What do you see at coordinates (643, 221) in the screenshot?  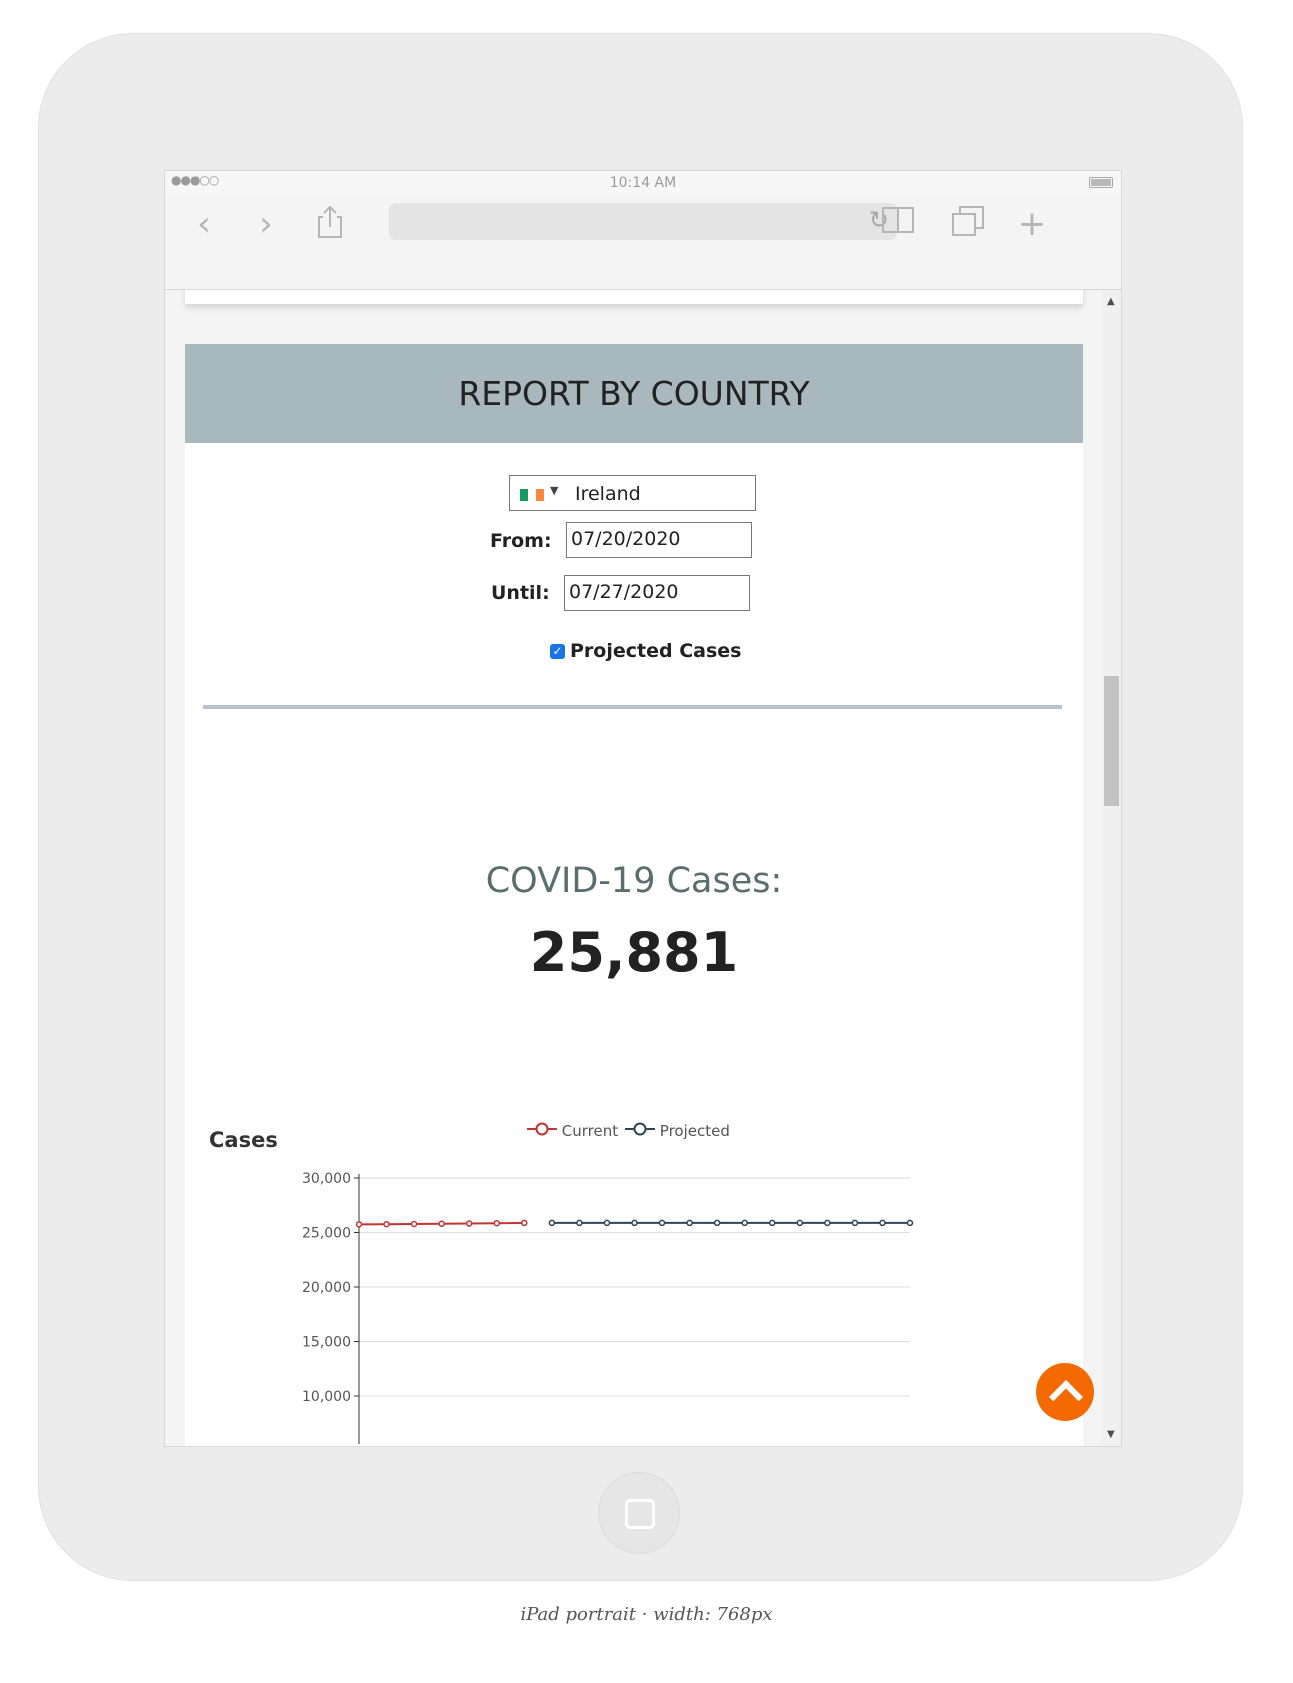 I see `address-bar: ↻` at bounding box center [643, 221].